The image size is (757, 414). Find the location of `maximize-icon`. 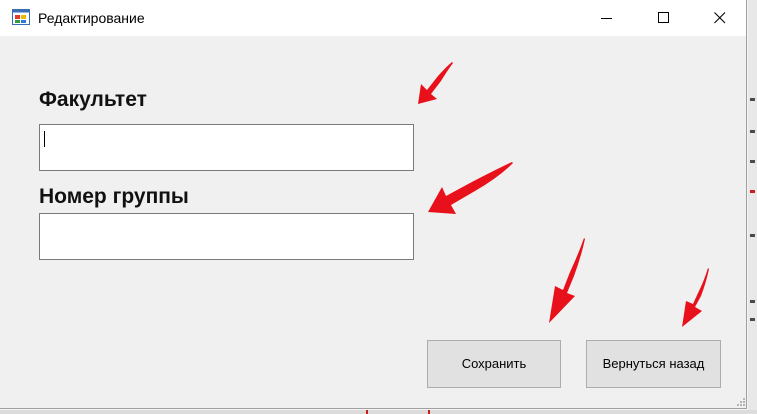

maximize-icon is located at coordinates (663, 17).